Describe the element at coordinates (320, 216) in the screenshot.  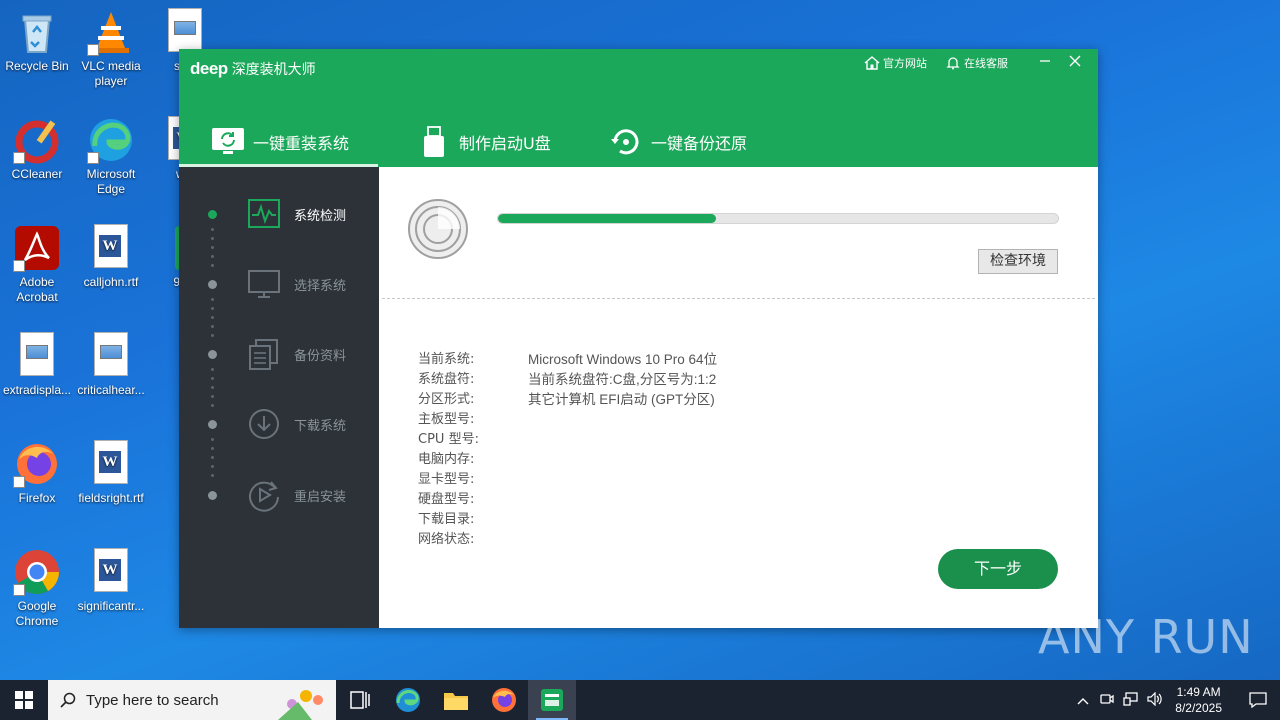
I see `step-label: 系统检测` at that location.